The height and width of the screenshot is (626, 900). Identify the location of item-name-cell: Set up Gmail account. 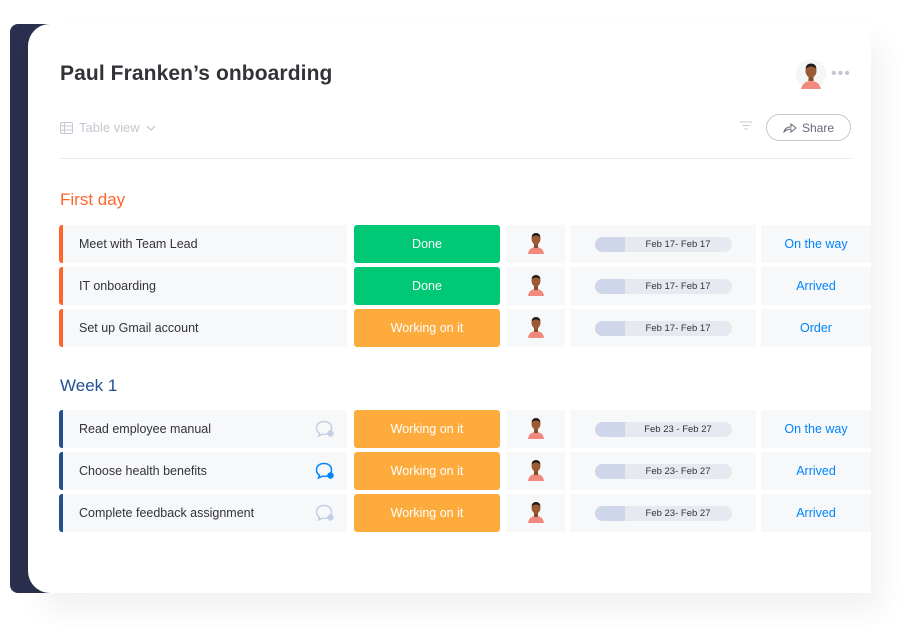
(203, 328).